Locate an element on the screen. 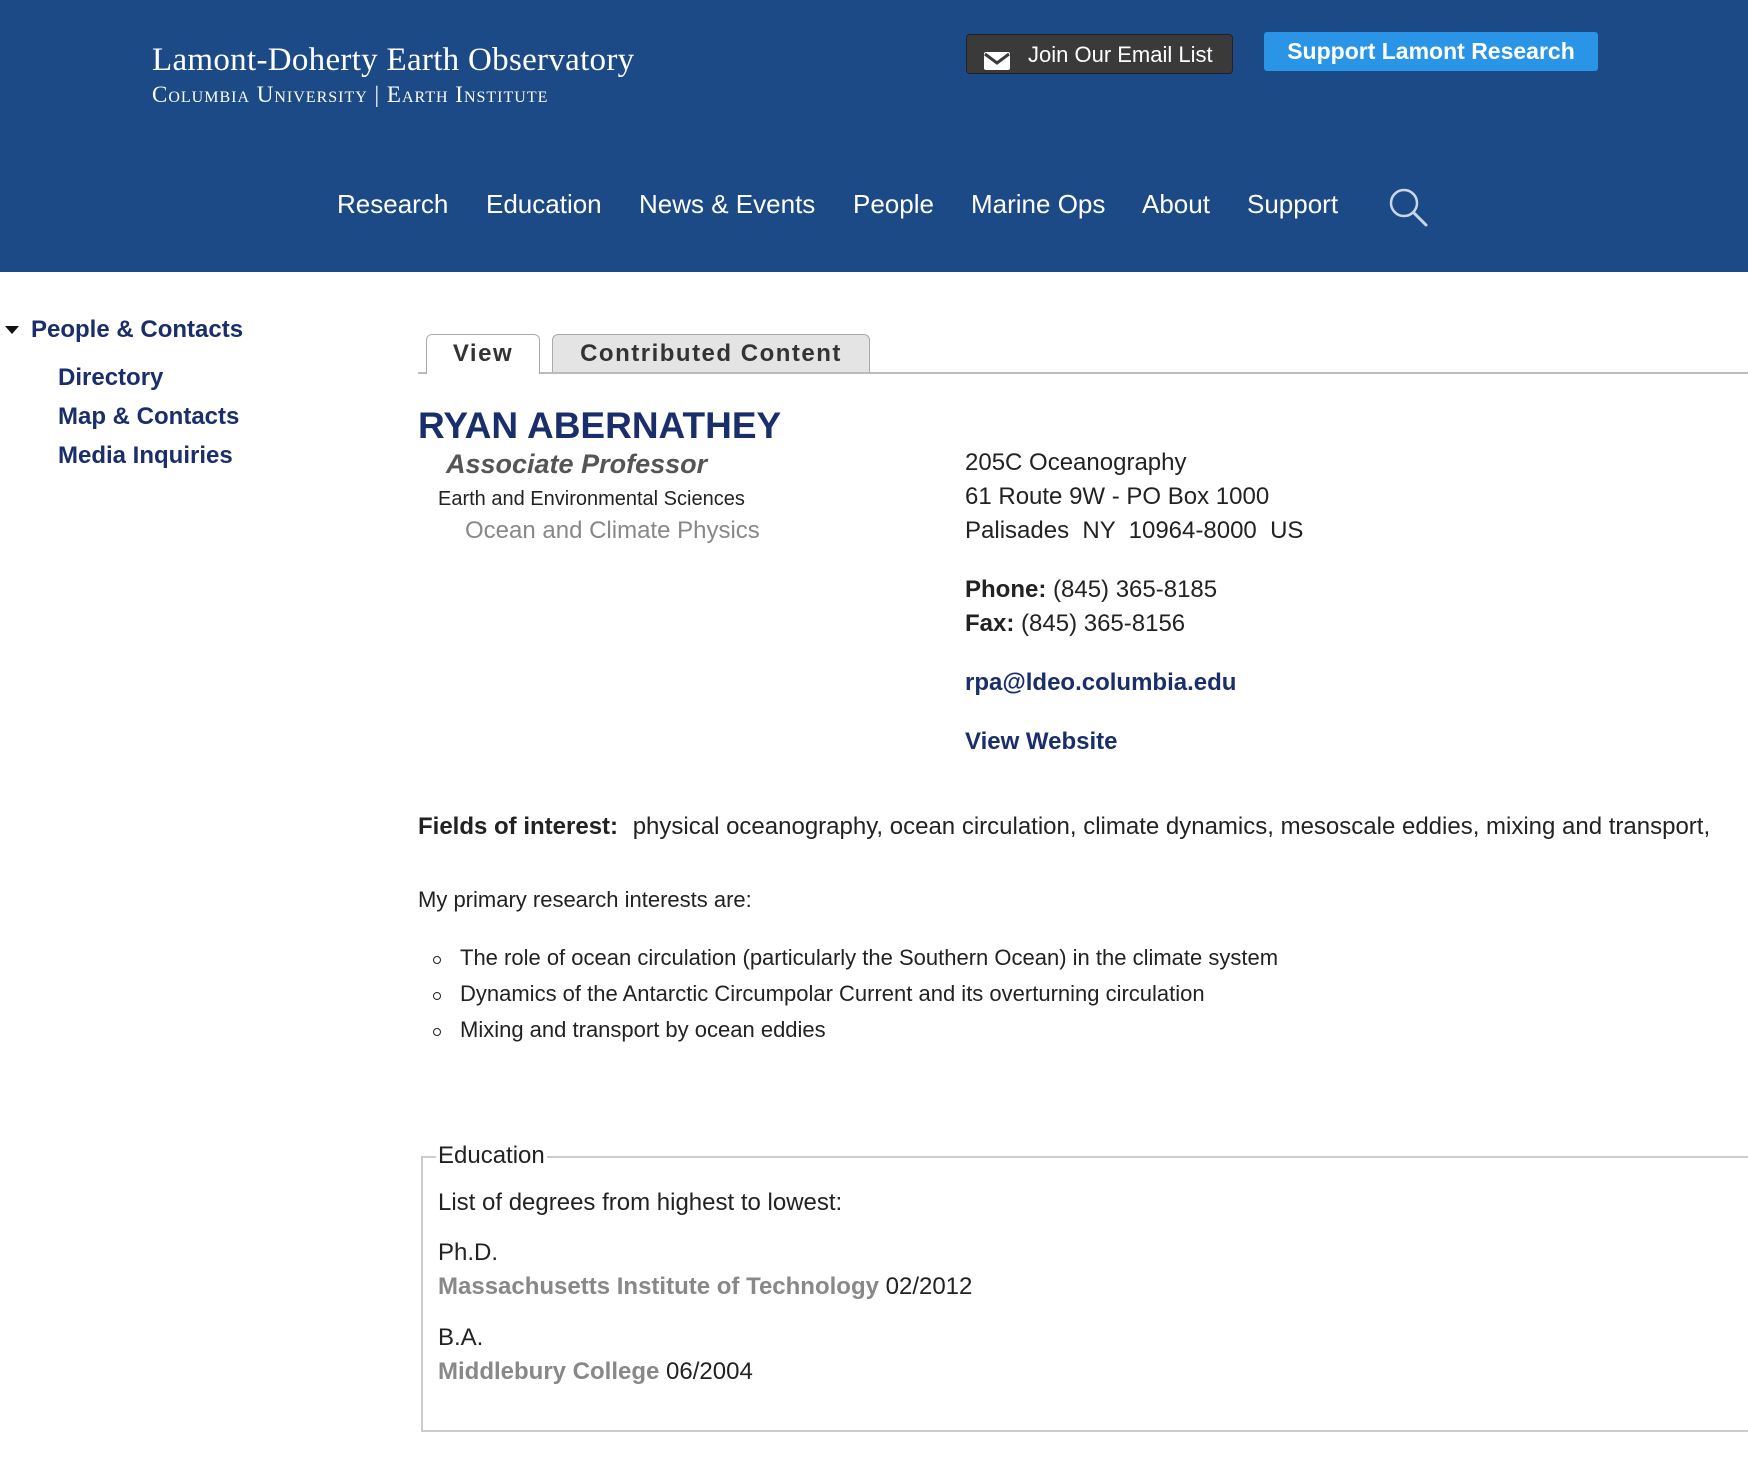 The image size is (1748, 1468). phone-row: Phone: (845) 365-8185 is located at coordinates (1091, 590).